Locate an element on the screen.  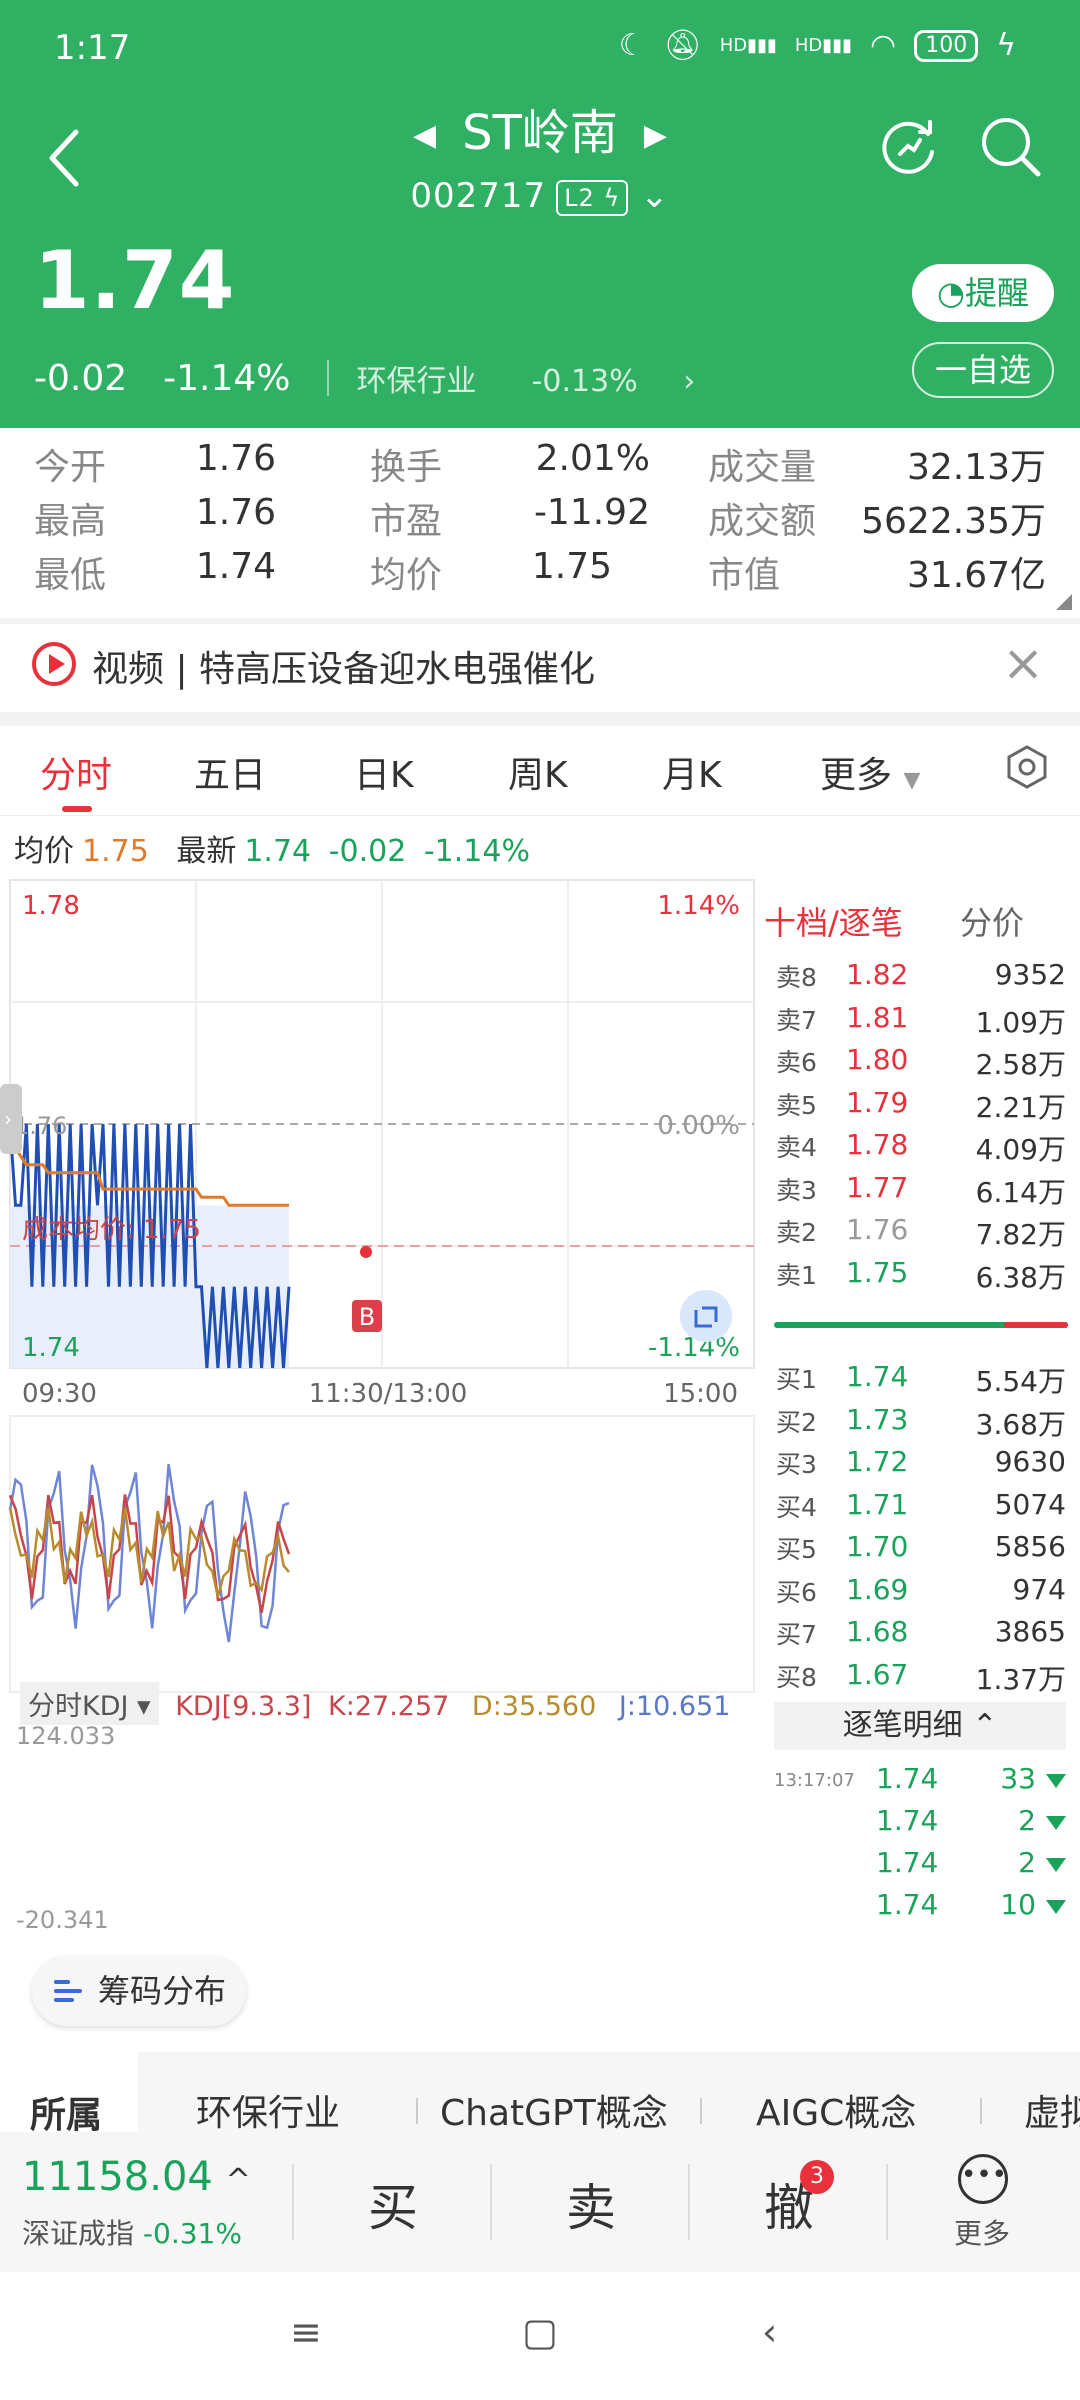
buy-button: 买 is located at coordinates (393, 2204).